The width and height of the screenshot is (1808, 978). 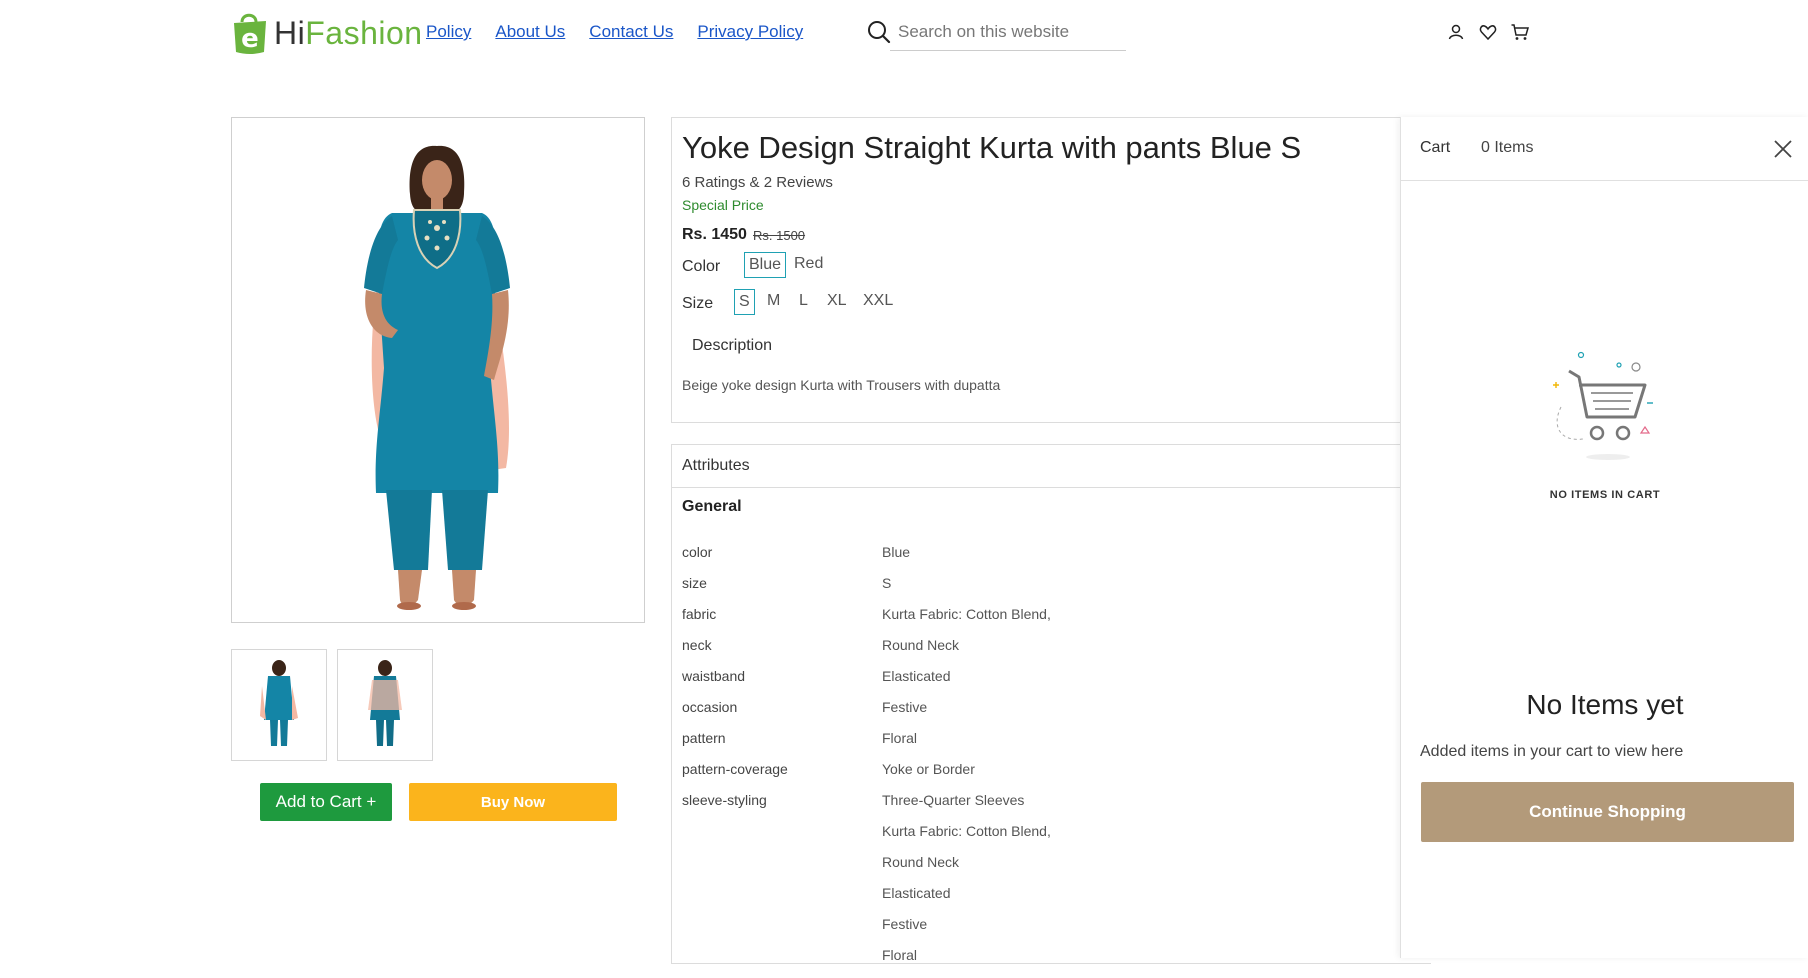 What do you see at coordinates (716, 465) in the screenshot?
I see `attributes-heading: Attributes` at bounding box center [716, 465].